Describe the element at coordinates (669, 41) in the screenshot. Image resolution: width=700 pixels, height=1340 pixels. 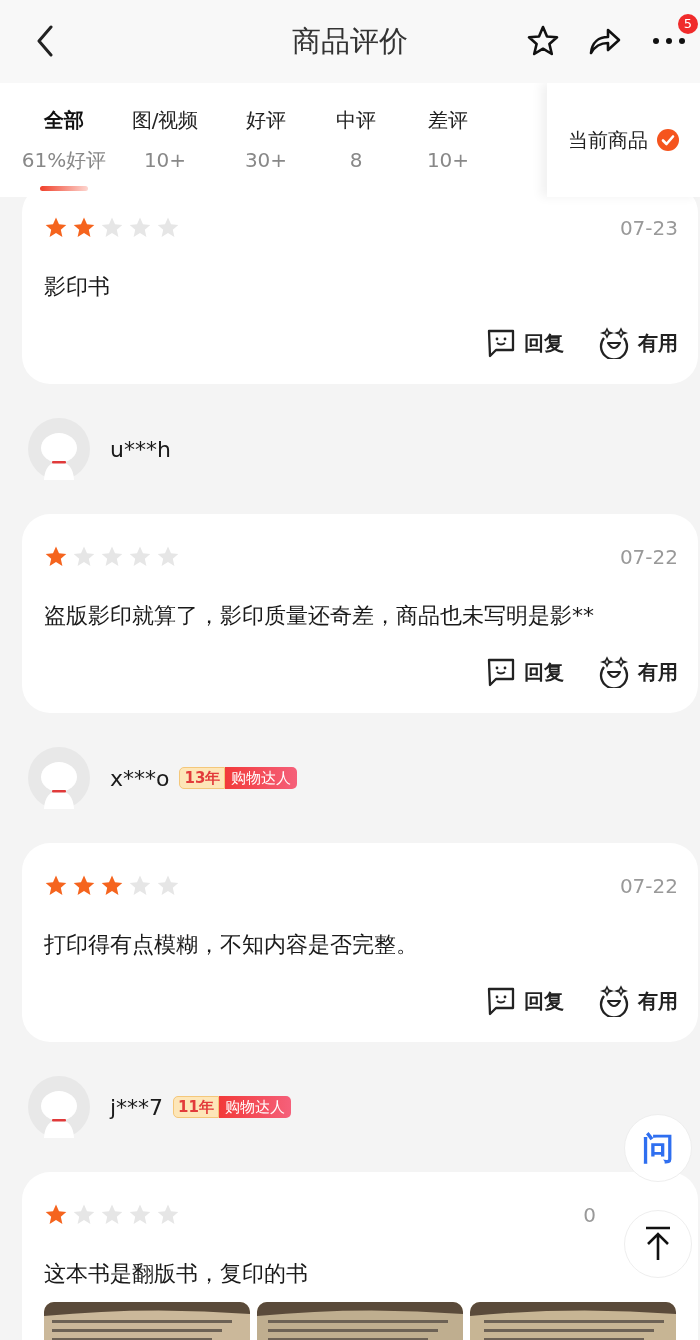
I see `more-icon` at that location.